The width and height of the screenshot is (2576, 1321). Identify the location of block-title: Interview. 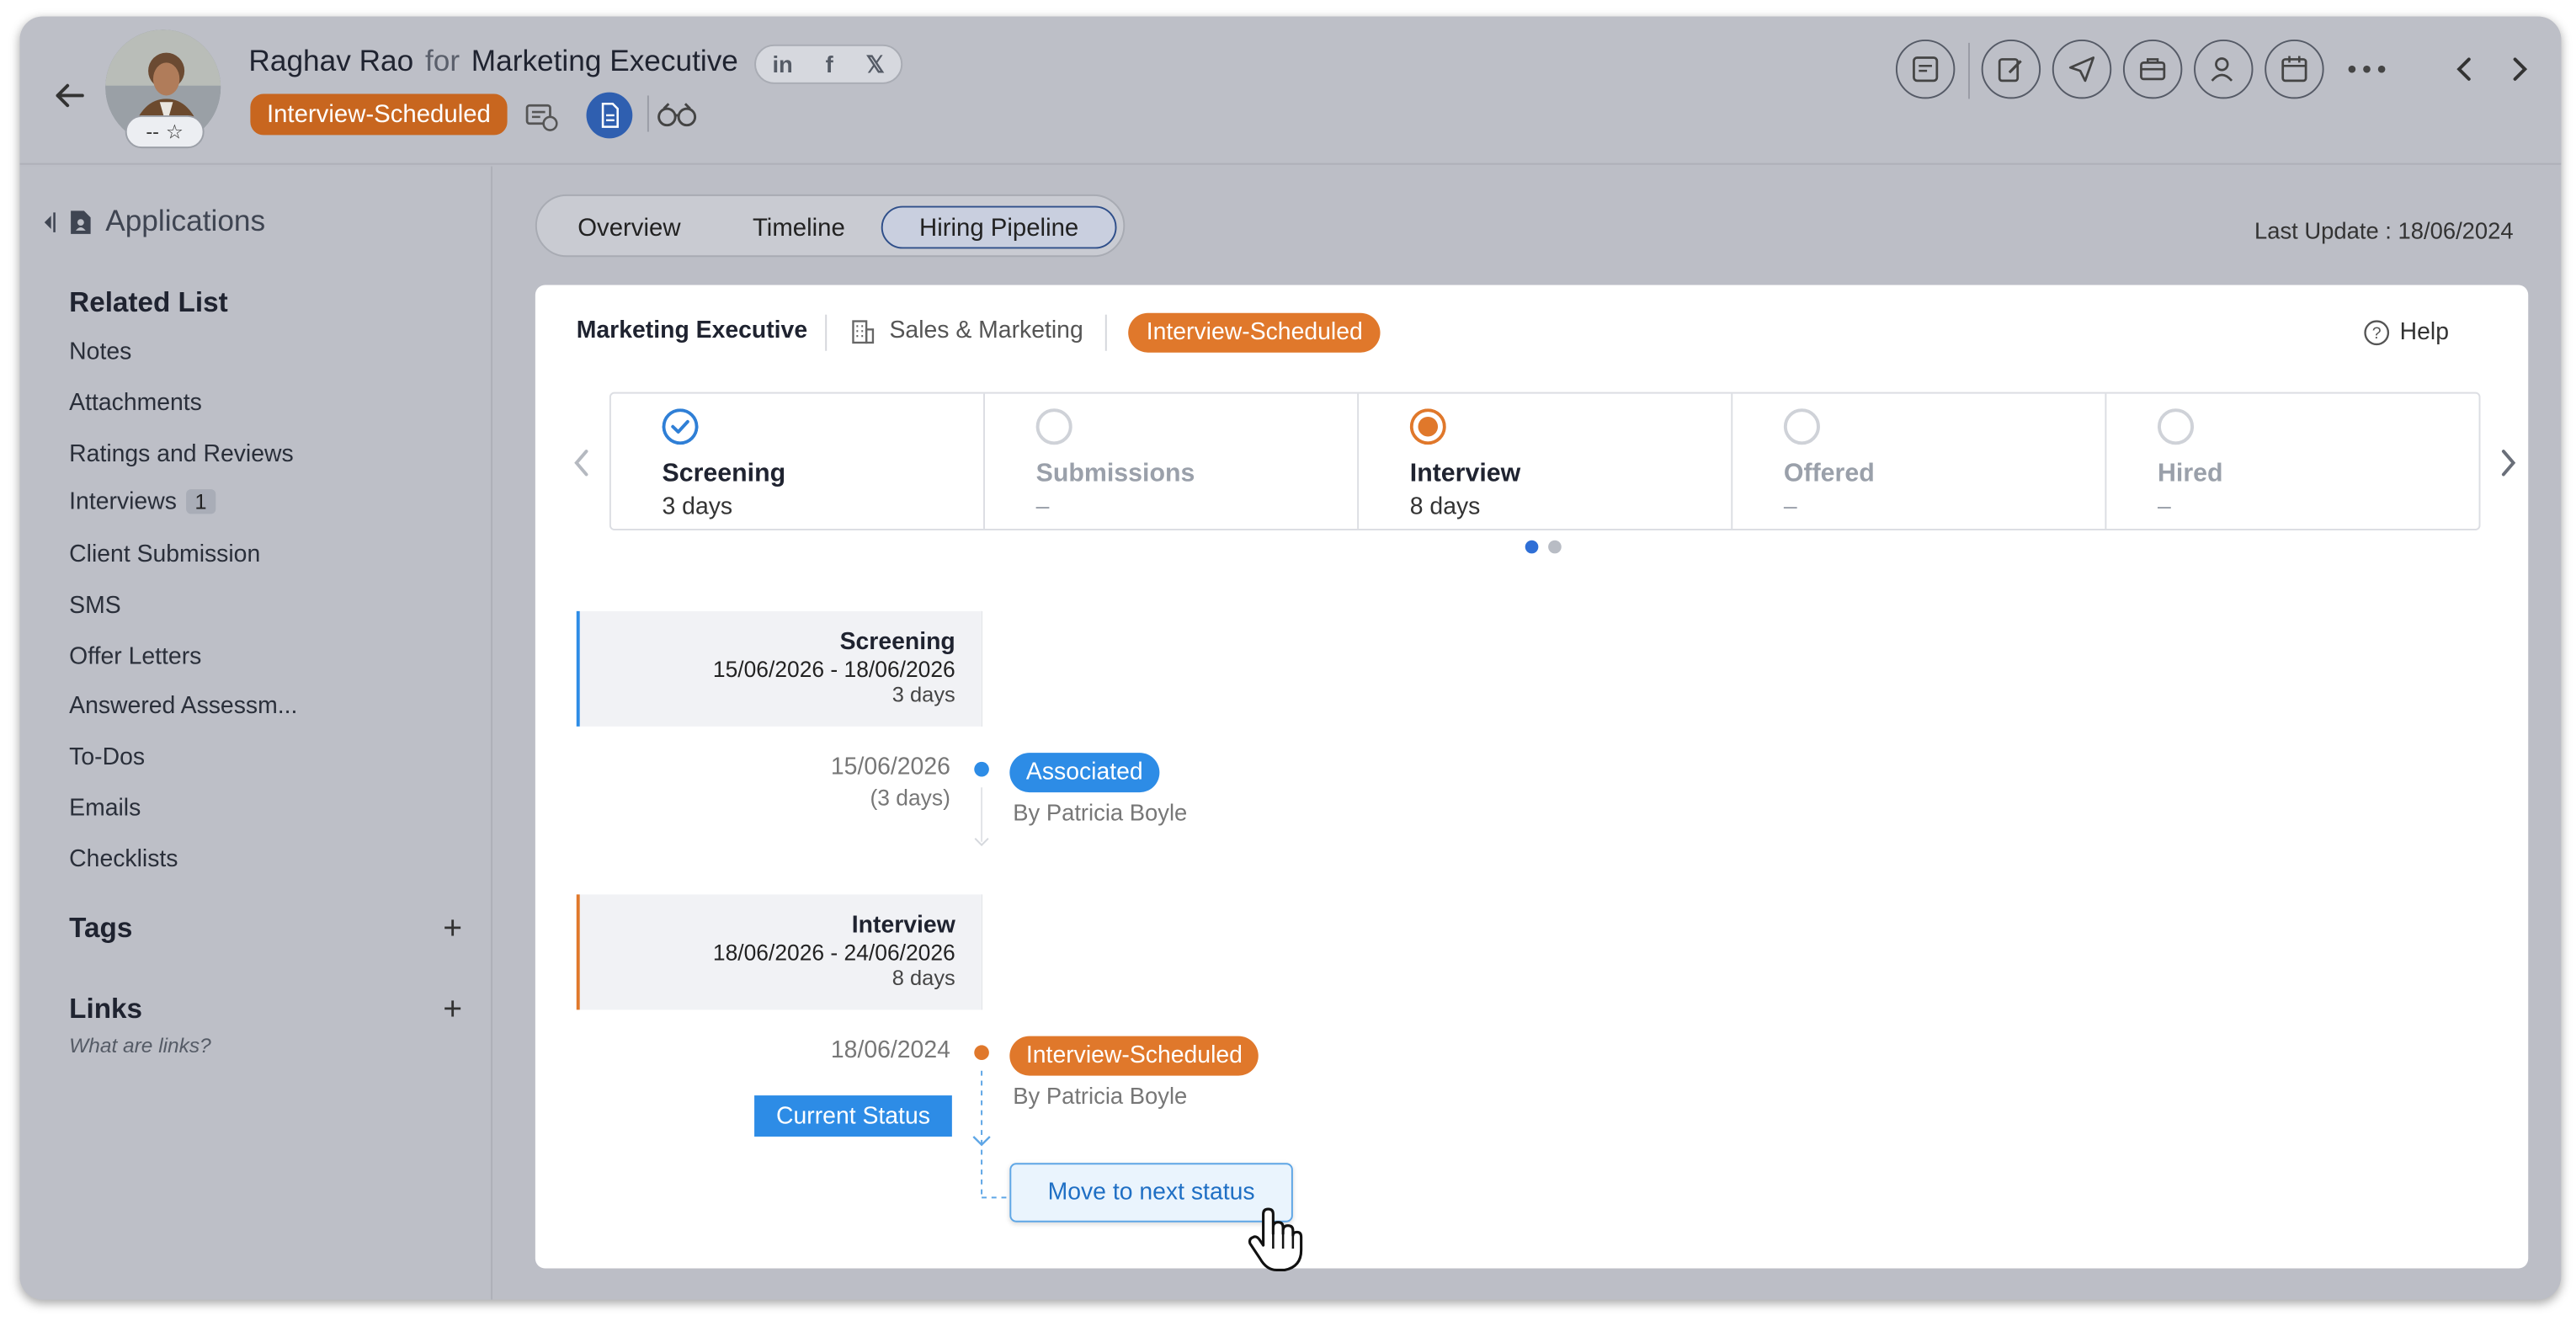
(903, 926).